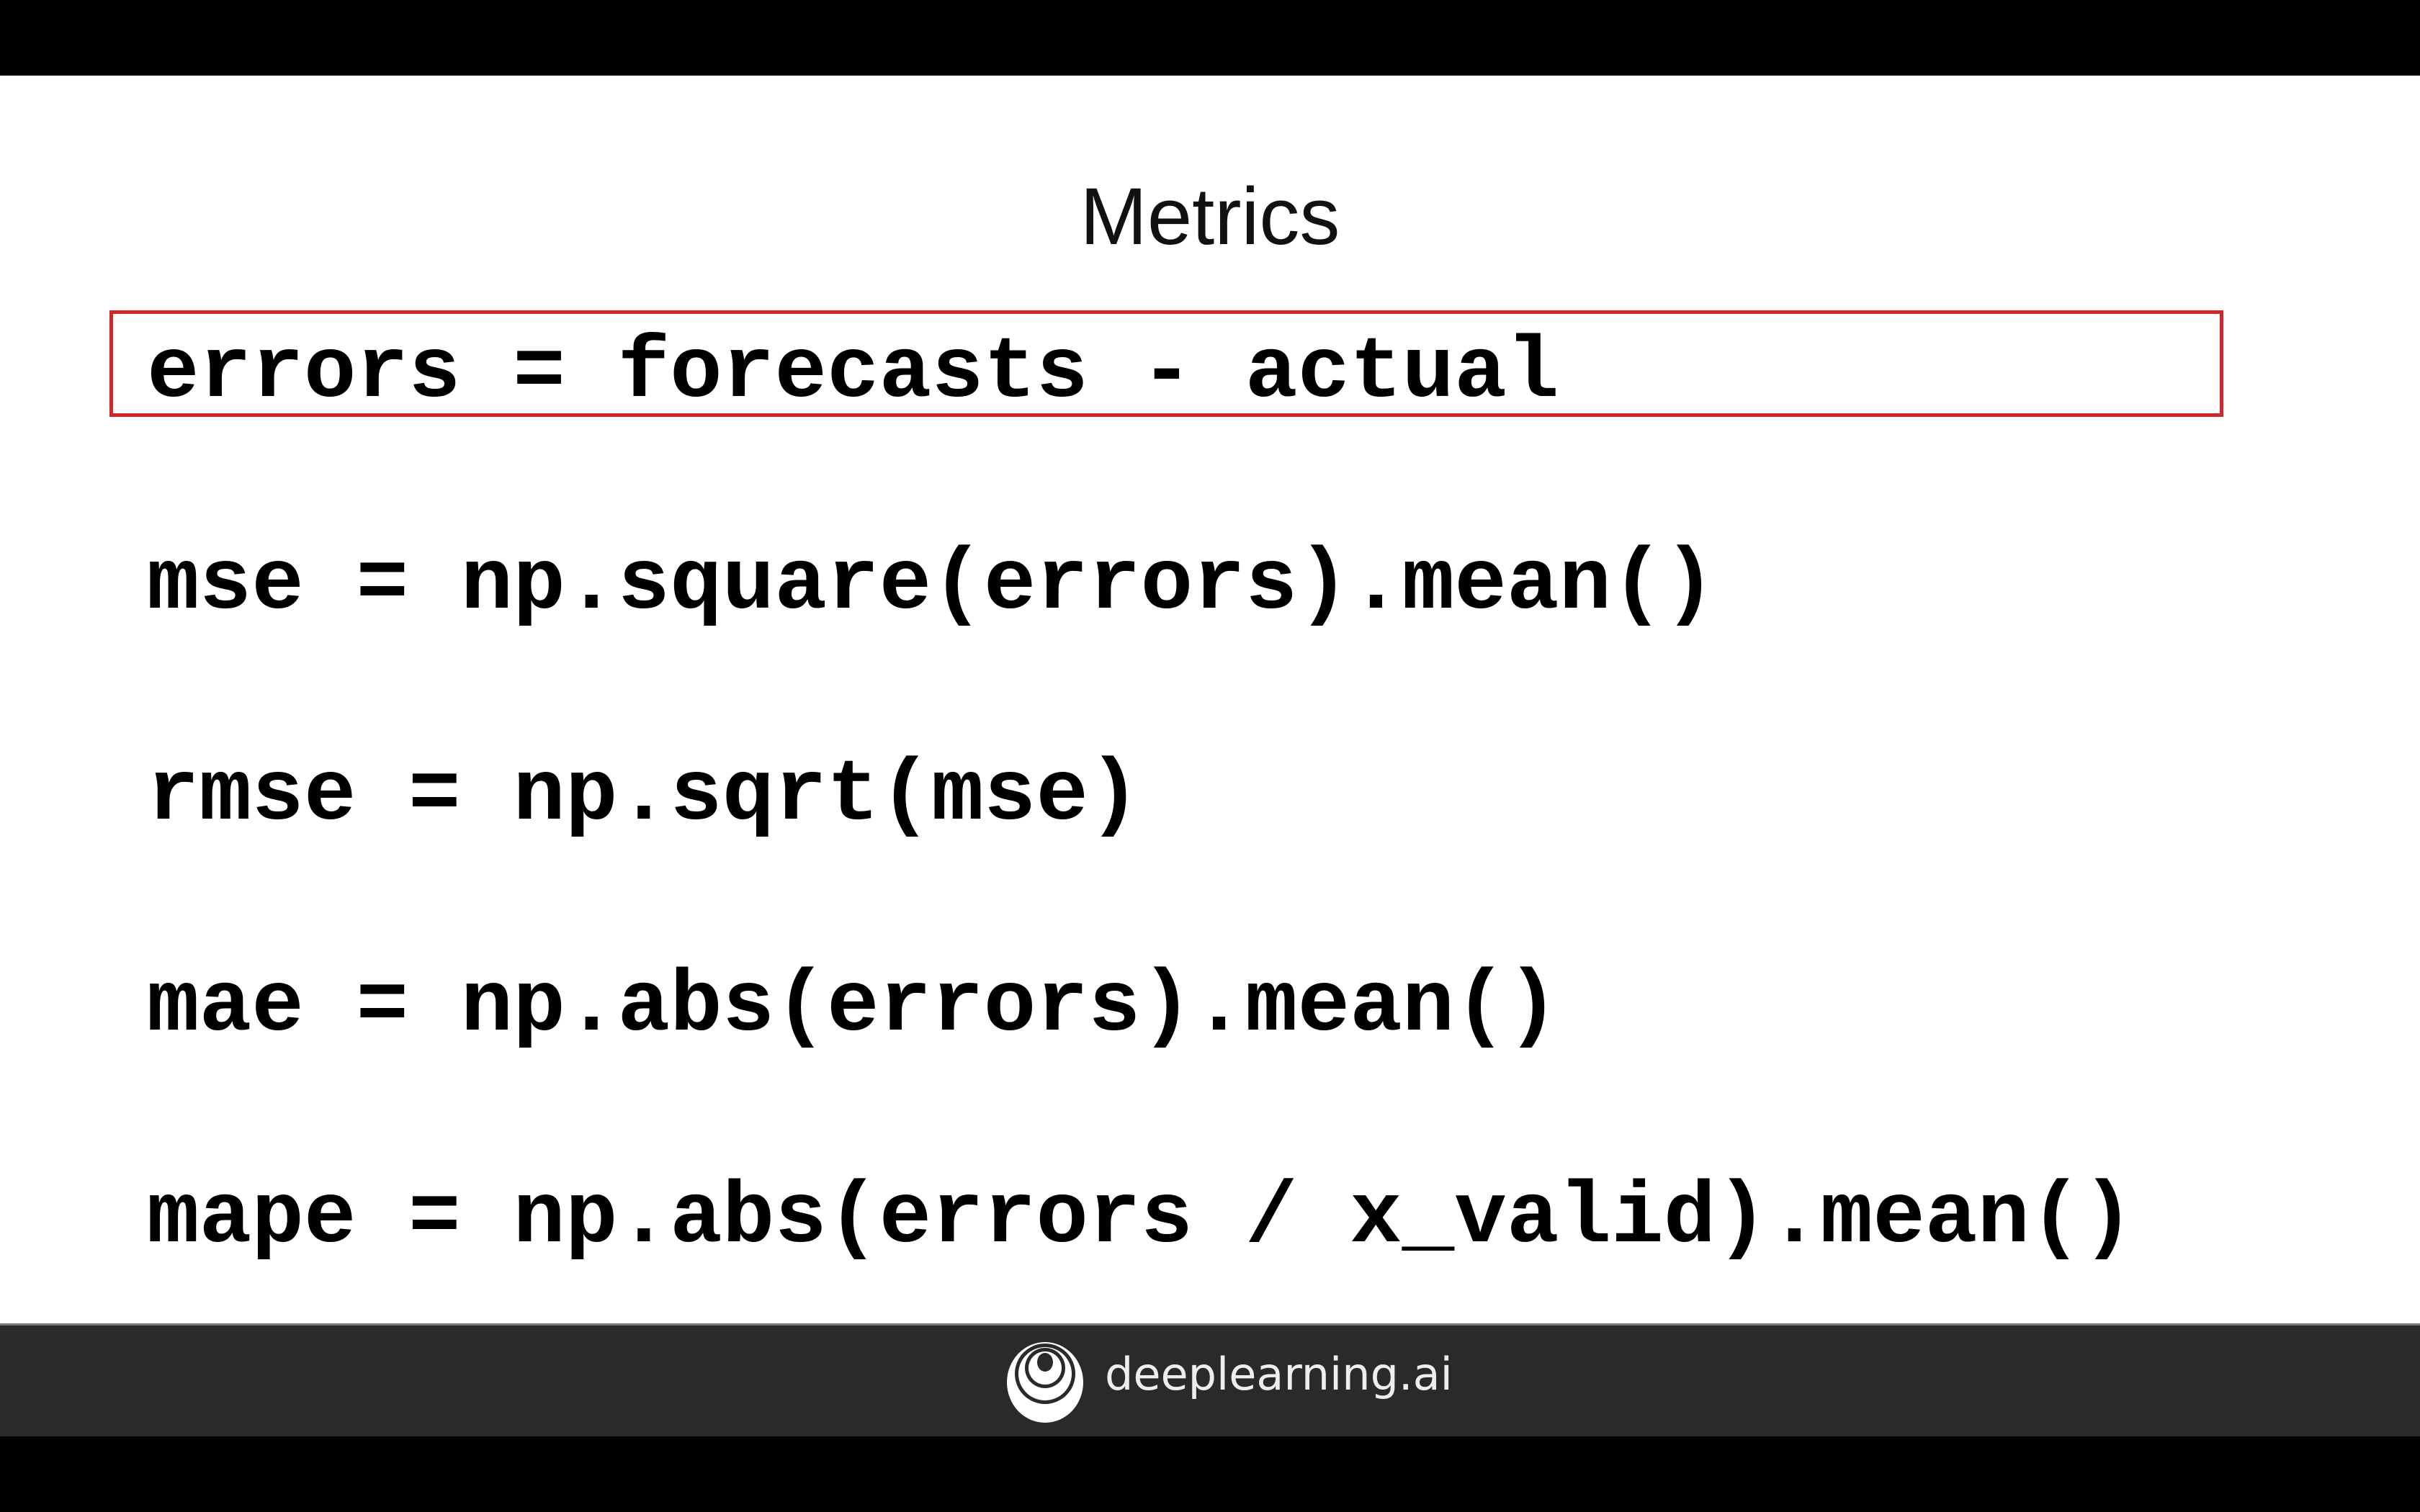  I want to click on code-line-rmse: rmse = np.sqrt(mse), so click(644, 796).